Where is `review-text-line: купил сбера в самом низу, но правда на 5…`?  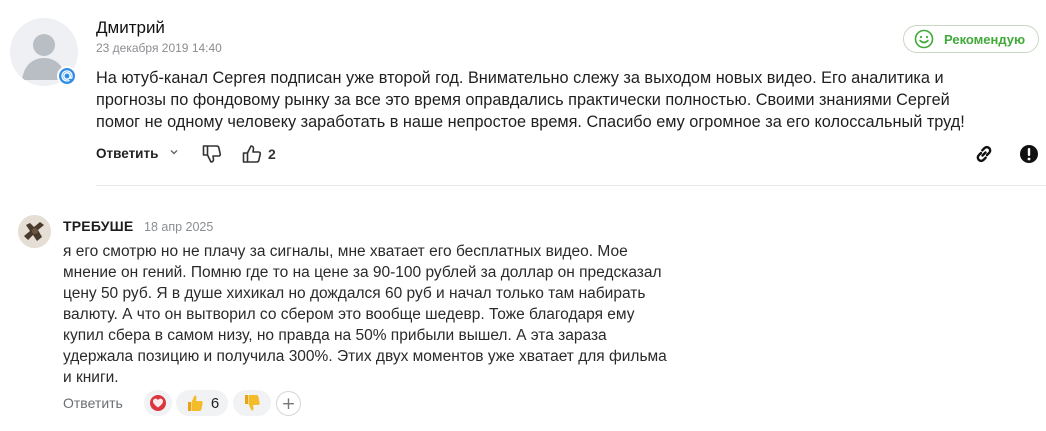
review-text-line: купил сбера в самом низу, но правда на 5… is located at coordinates (335, 335).